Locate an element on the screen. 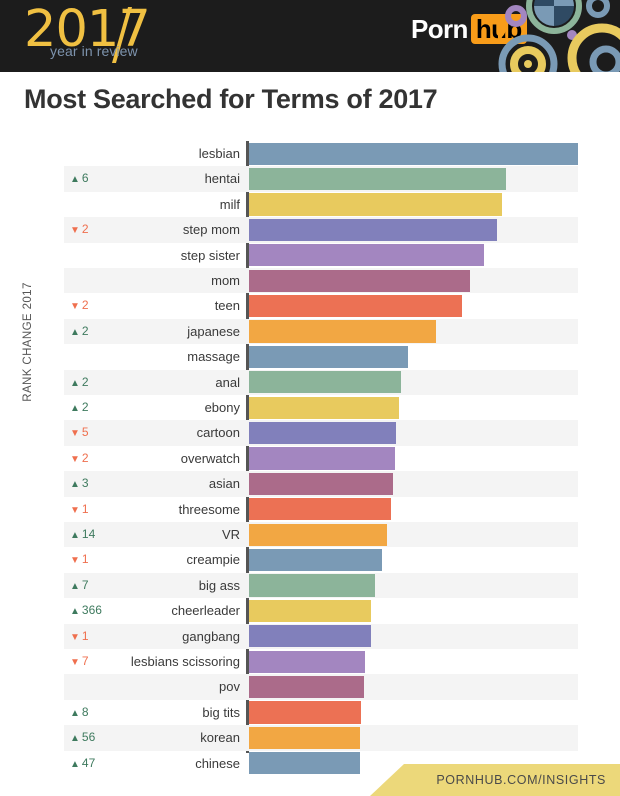 This screenshot has height=796, width=620. table-row: lesbian is located at coordinates (310, 153).